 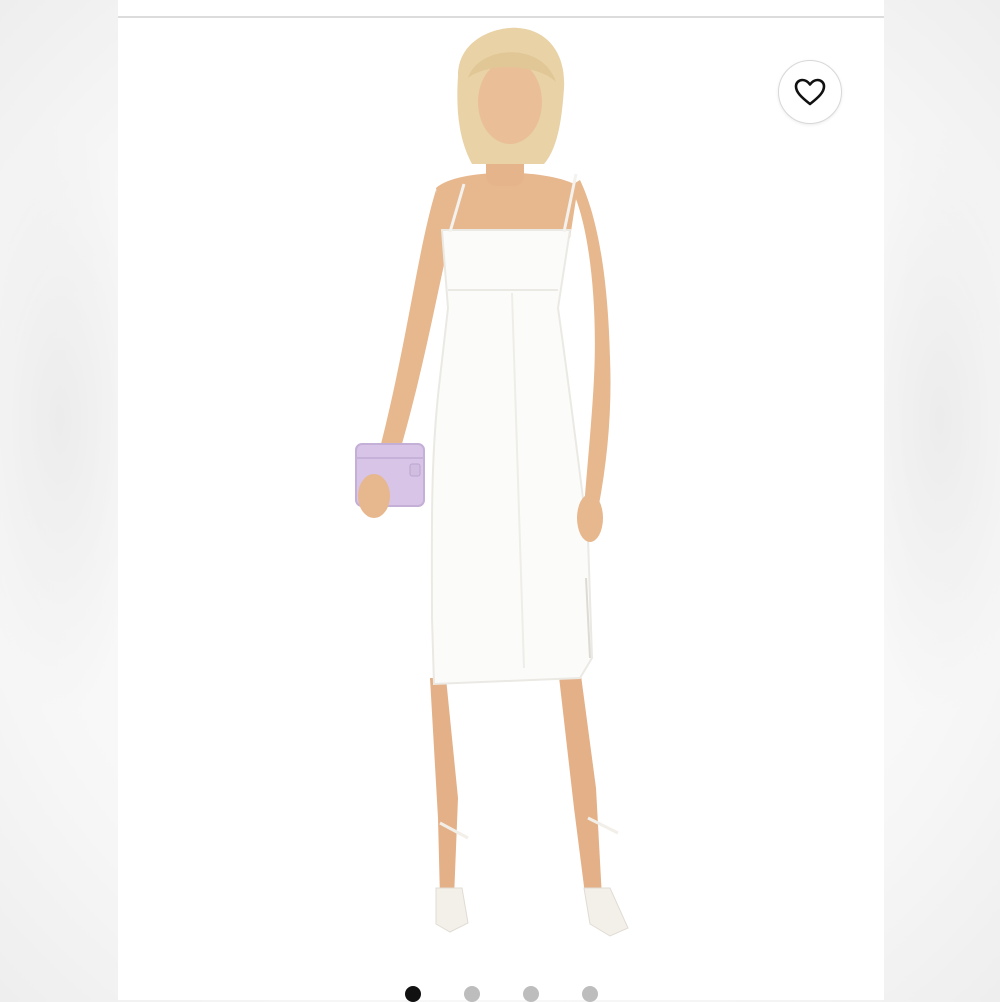 What do you see at coordinates (501, 993) in the screenshot?
I see `carousel-pagination` at bounding box center [501, 993].